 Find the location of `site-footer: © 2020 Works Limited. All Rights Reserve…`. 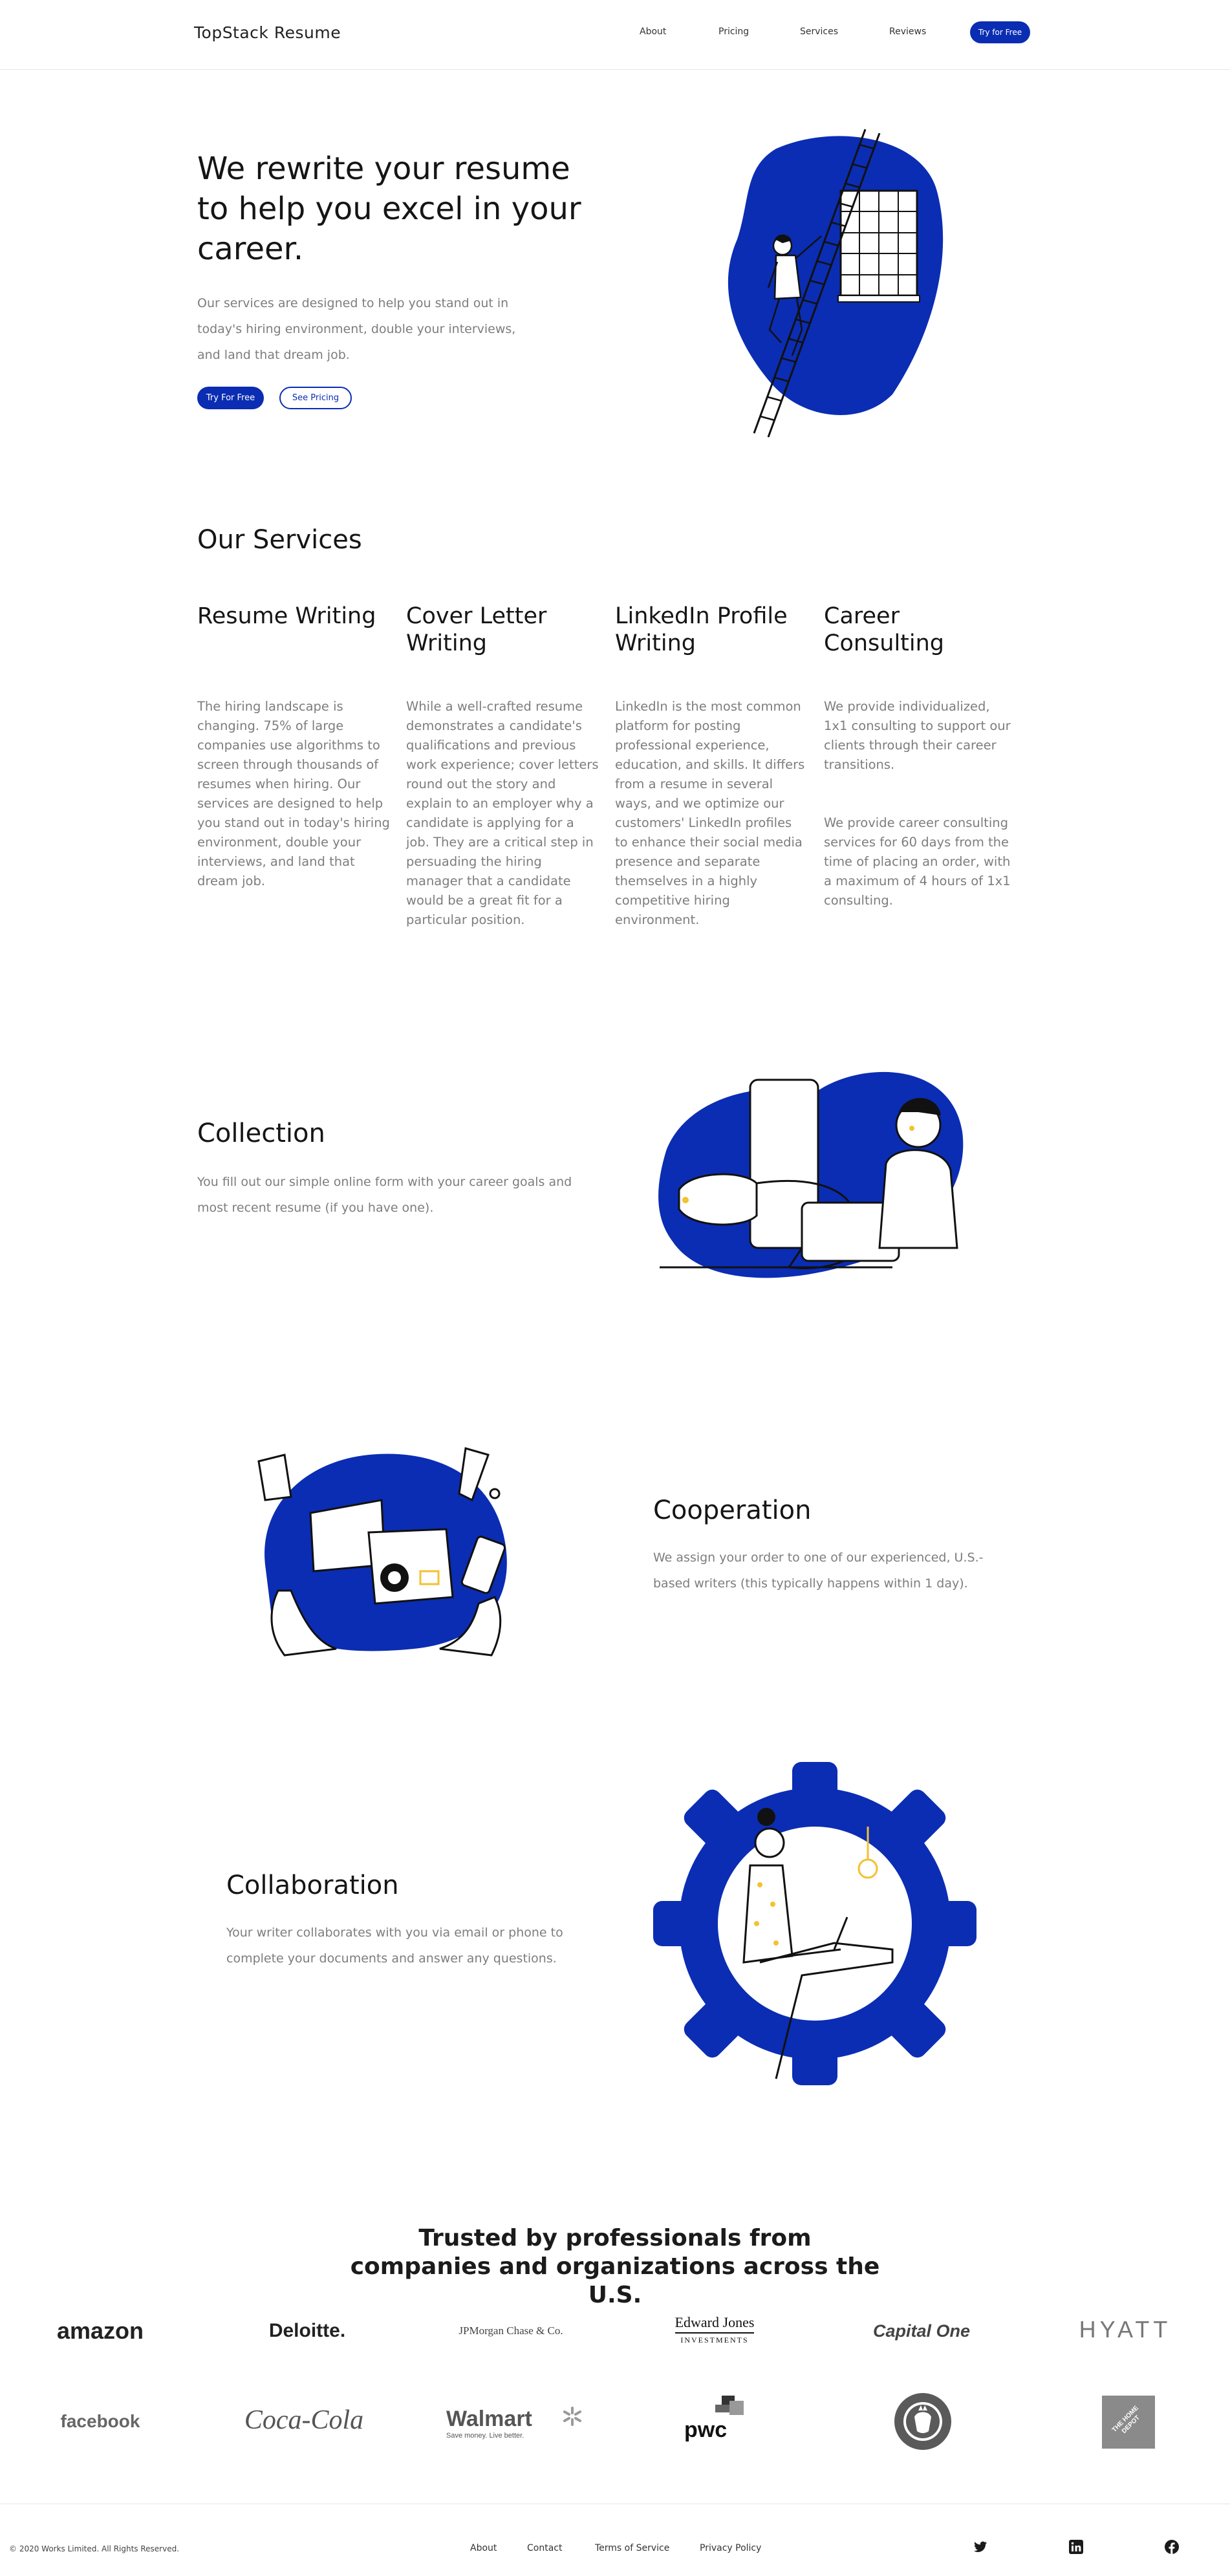

site-footer: © 2020 Works Limited. All Rights Reserve… is located at coordinates (615, 2540).